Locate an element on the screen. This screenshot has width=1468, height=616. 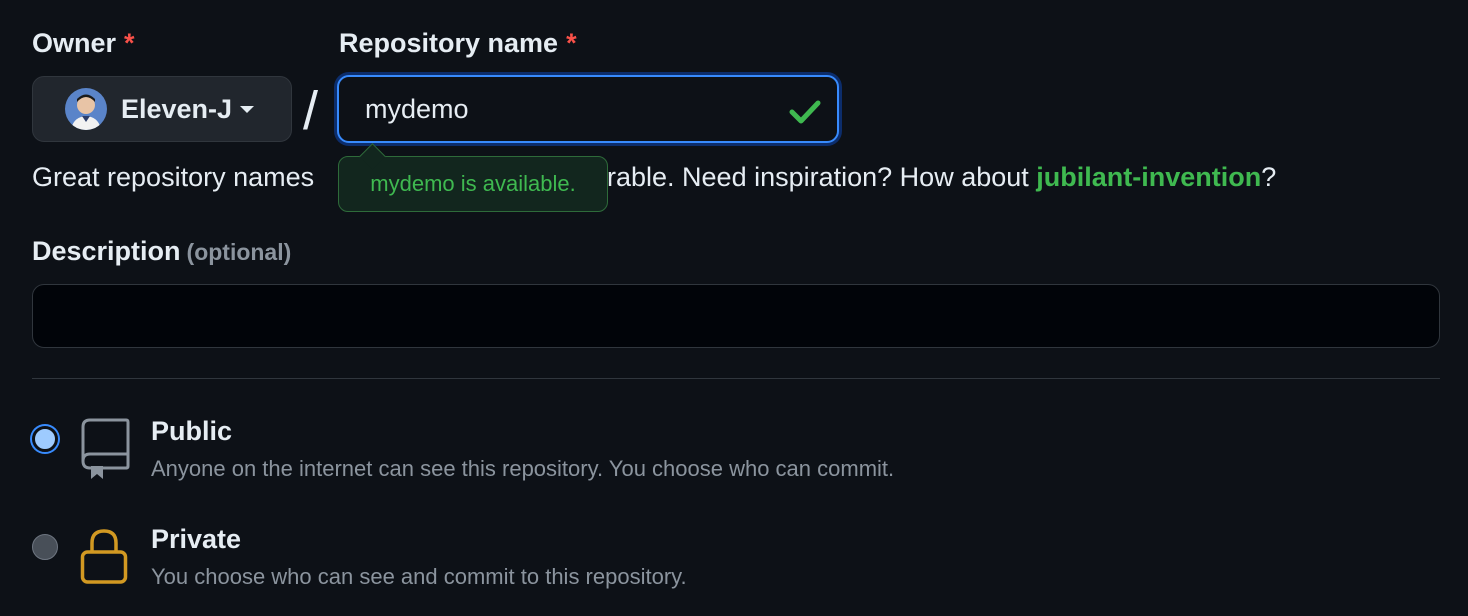
lock-icon is located at coordinates (104, 556).